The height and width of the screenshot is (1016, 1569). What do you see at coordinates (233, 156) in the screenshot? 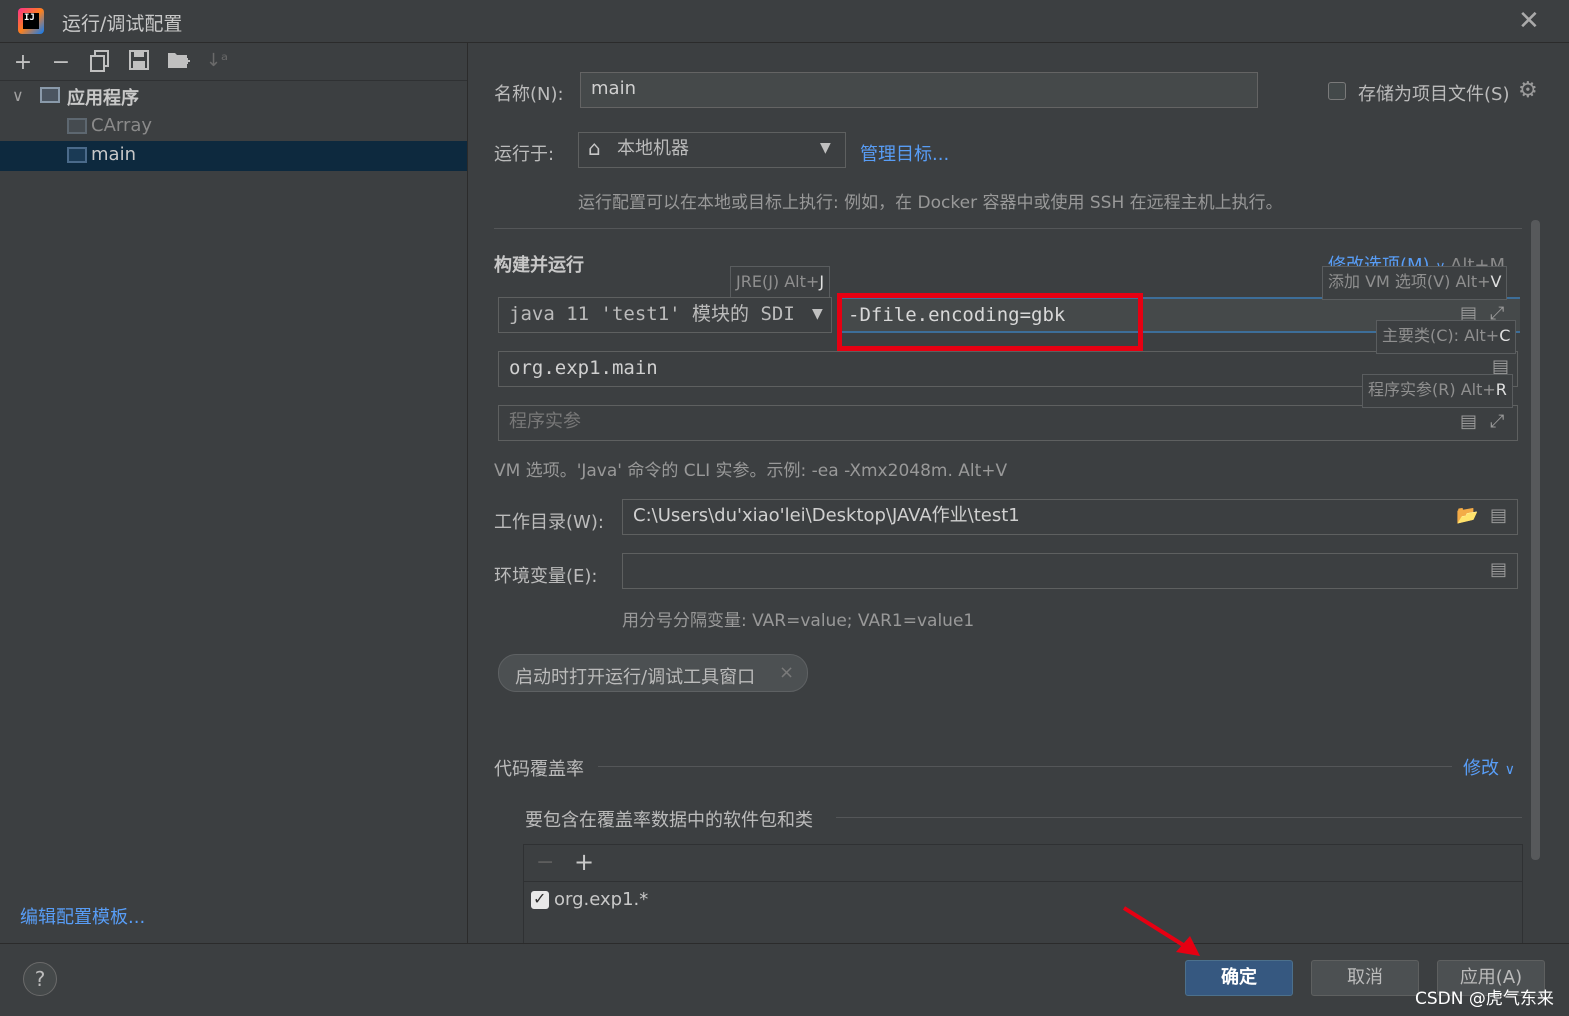
I see `tree-item-main: main` at bounding box center [233, 156].